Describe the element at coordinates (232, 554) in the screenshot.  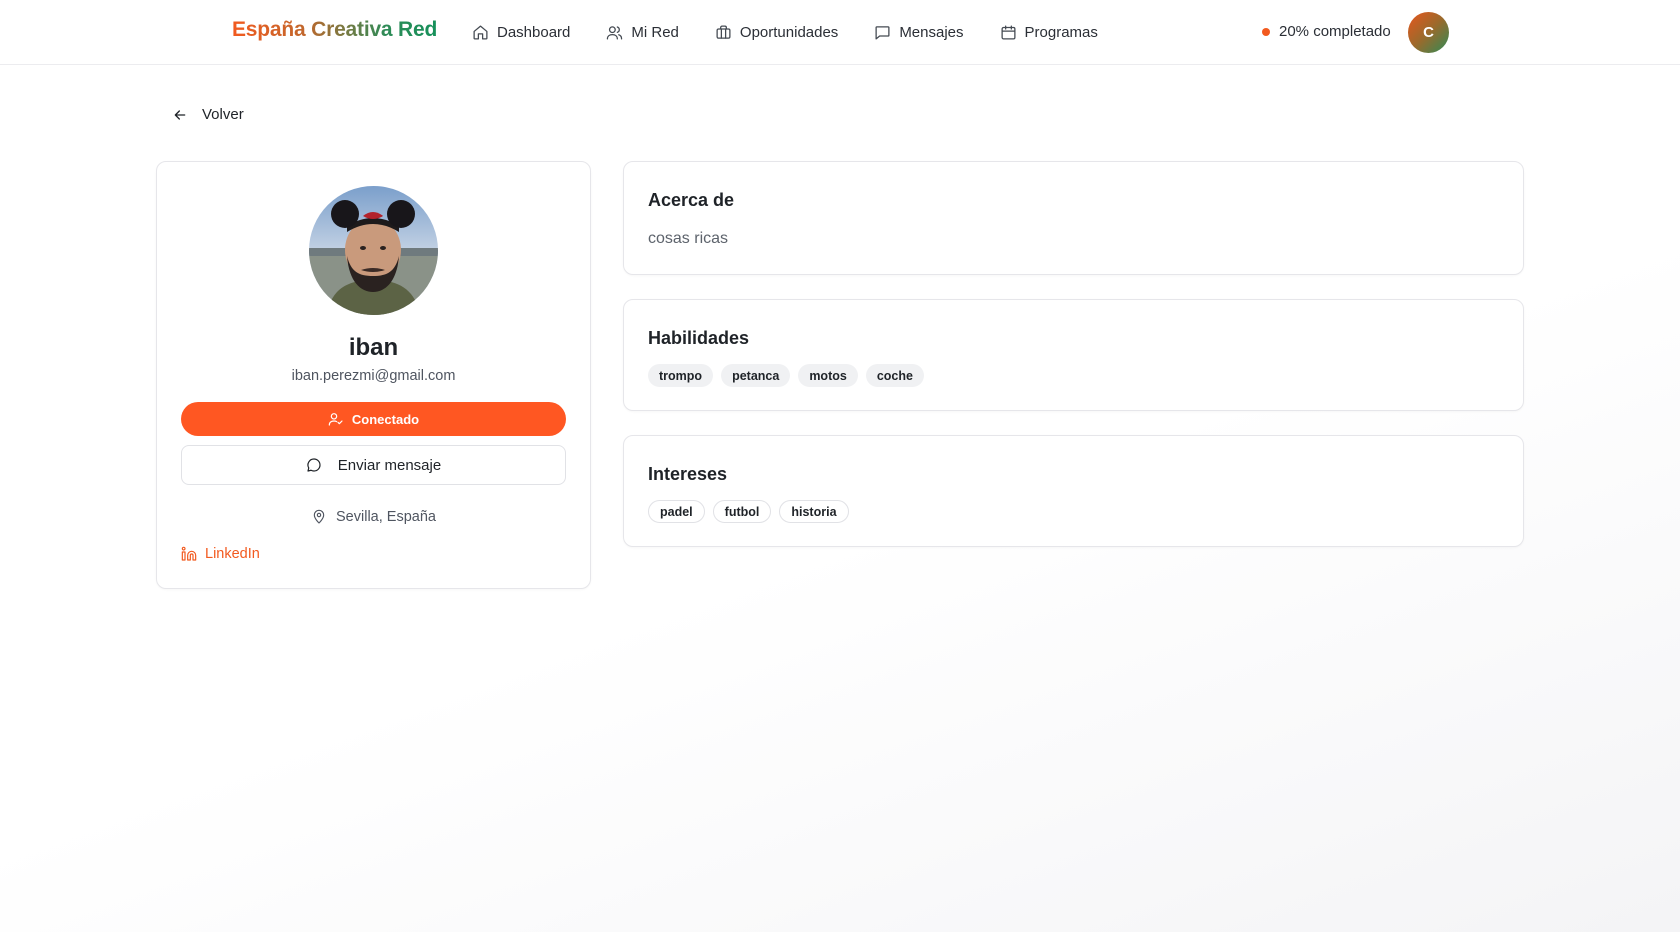
I see `linkedin-label: LinkedIn` at that location.